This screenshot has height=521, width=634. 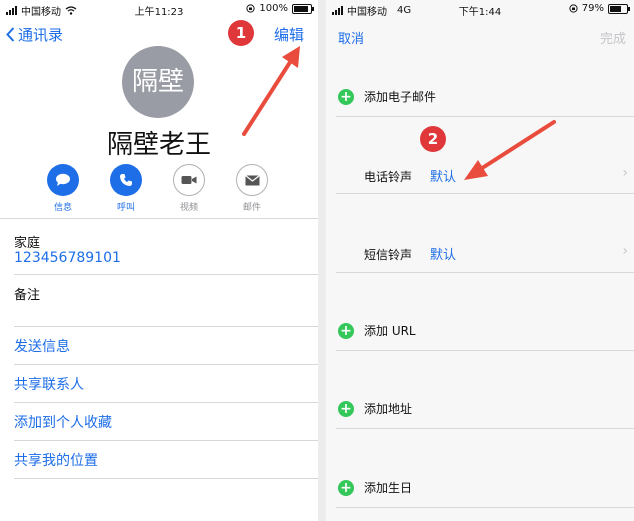 I want to click on message-button: 信息, so click(x=63, y=188).